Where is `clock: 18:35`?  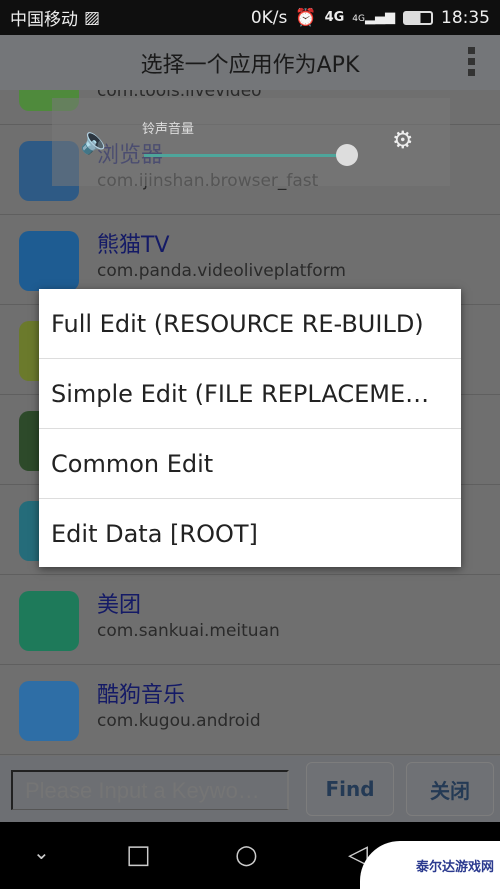
clock: 18:35 is located at coordinates (465, 17).